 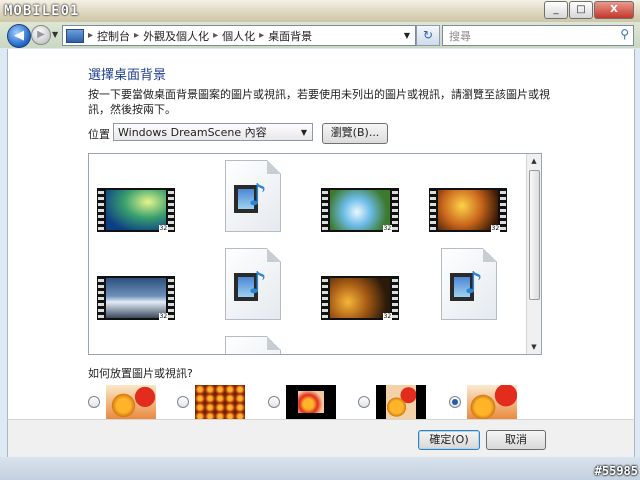 What do you see at coordinates (401, 402) in the screenshot?
I see `position-fit-preview` at bounding box center [401, 402].